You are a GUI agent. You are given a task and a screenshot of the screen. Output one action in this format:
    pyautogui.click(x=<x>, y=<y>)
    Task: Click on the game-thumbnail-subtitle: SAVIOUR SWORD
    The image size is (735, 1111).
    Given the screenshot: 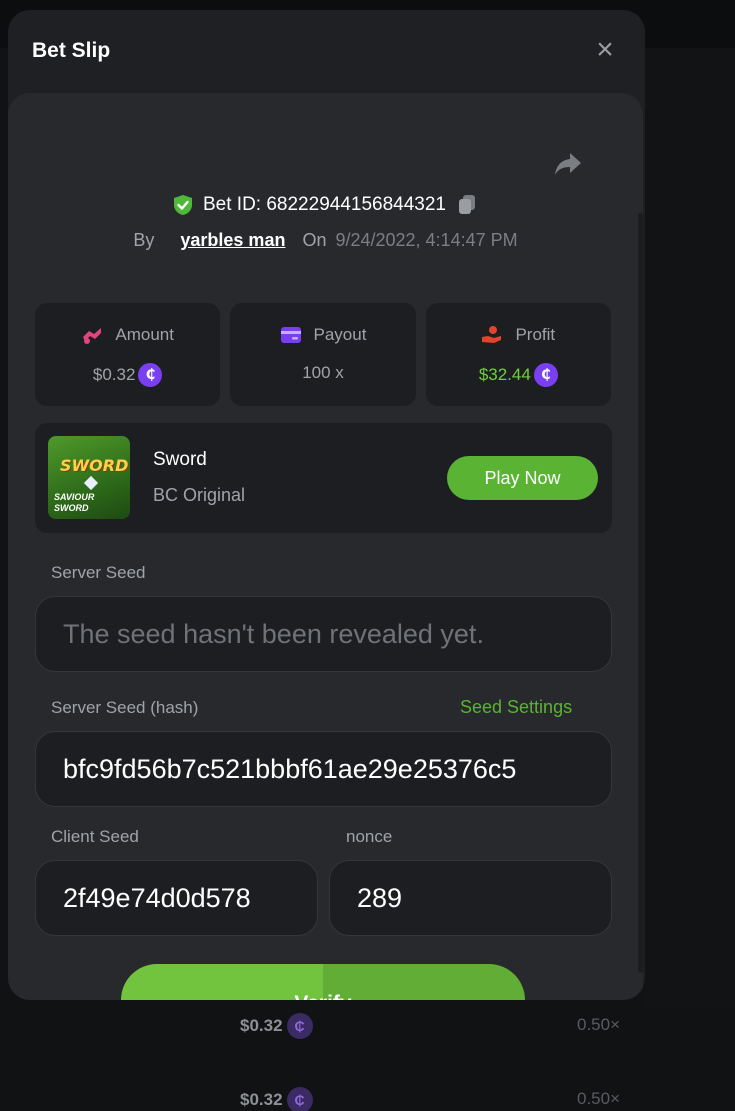 What is the action you would take?
    pyautogui.click(x=74, y=502)
    